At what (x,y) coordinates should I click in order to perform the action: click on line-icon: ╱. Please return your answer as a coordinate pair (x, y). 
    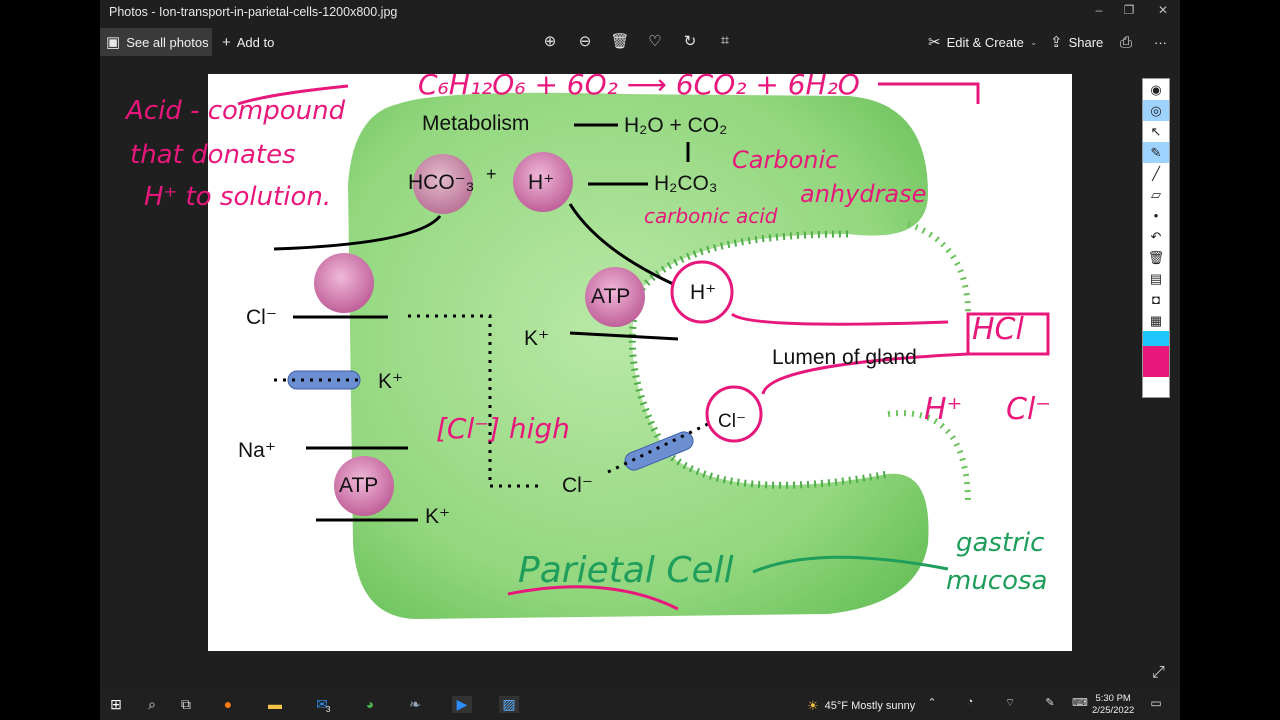
    Looking at the image, I should click on (1156, 173).